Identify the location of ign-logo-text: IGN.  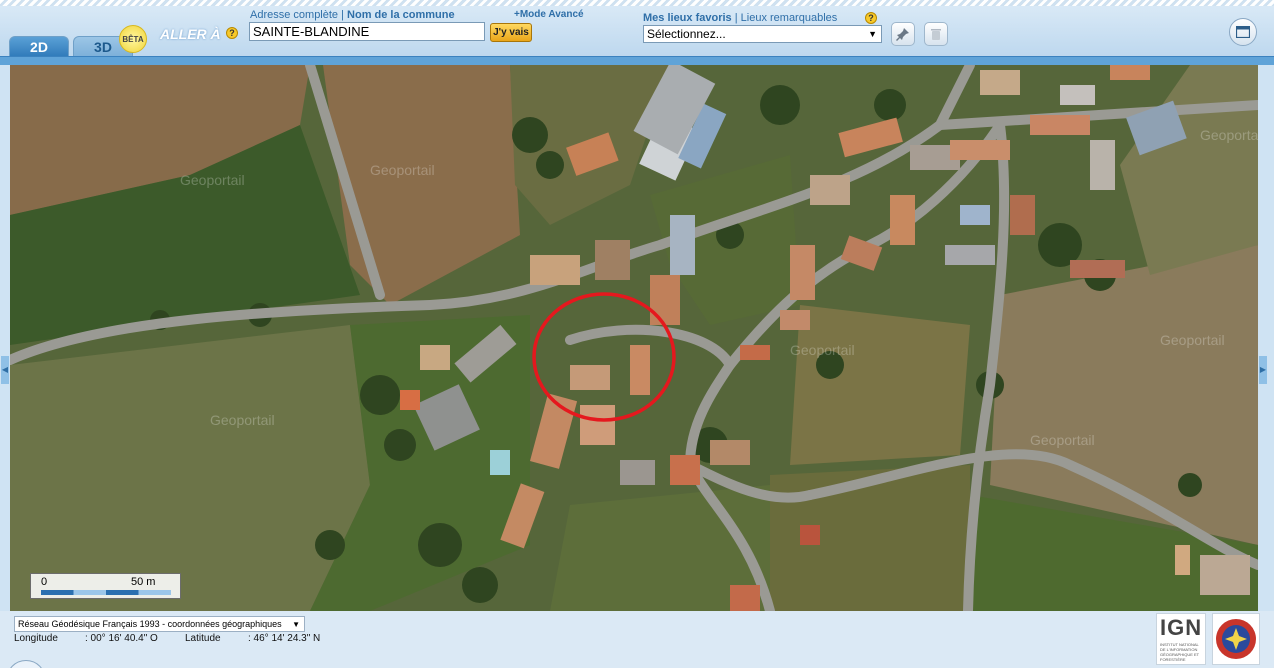
(1181, 627).